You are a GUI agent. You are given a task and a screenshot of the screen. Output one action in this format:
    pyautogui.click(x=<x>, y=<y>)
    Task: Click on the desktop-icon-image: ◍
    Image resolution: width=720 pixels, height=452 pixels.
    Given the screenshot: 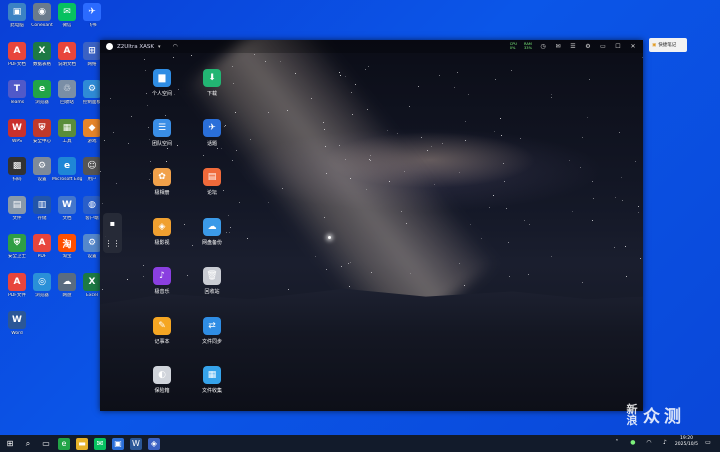 What is the action you would take?
    pyautogui.click(x=92, y=204)
    